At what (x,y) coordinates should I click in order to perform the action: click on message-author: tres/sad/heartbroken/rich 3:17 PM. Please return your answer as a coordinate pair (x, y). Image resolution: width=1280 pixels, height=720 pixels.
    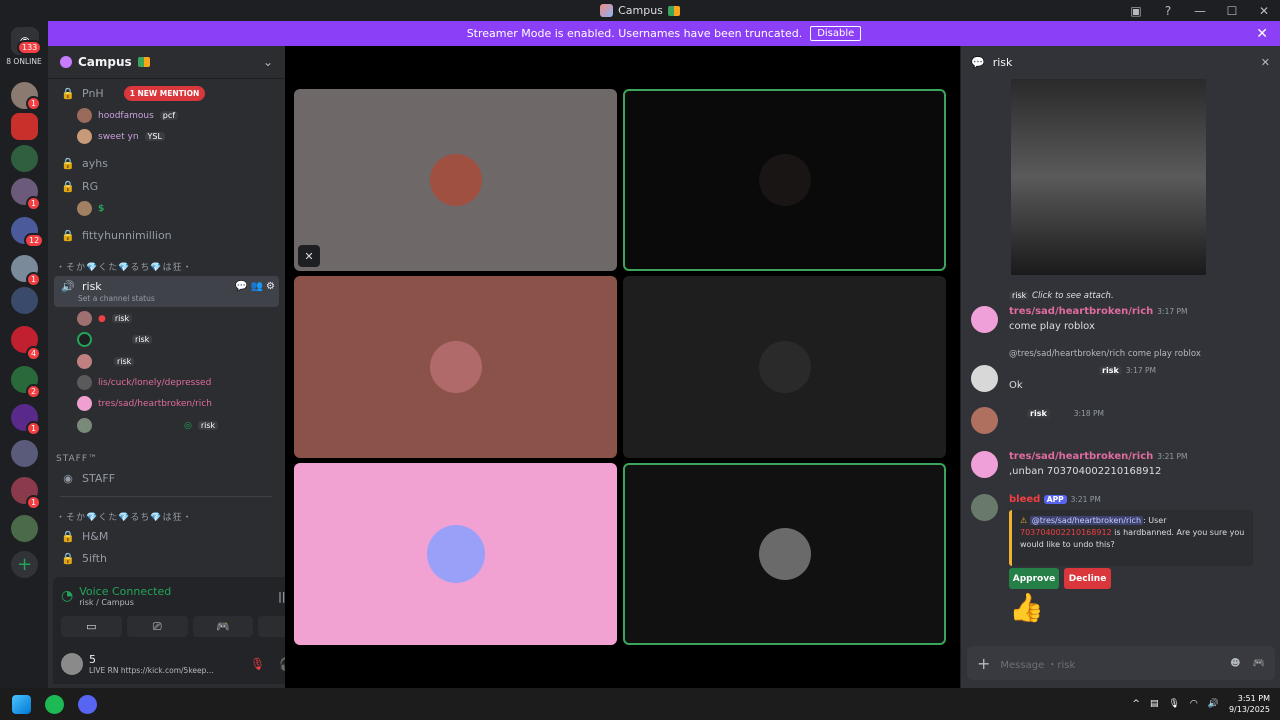
    Looking at the image, I should click on (1098, 311).